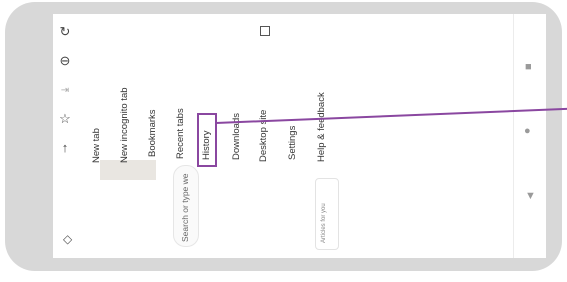 This screenshot has height=282, width=567. Describe the element at coordinates (530, 196) in the screenshot. I see `back-nav-icon: ▼` at that location.